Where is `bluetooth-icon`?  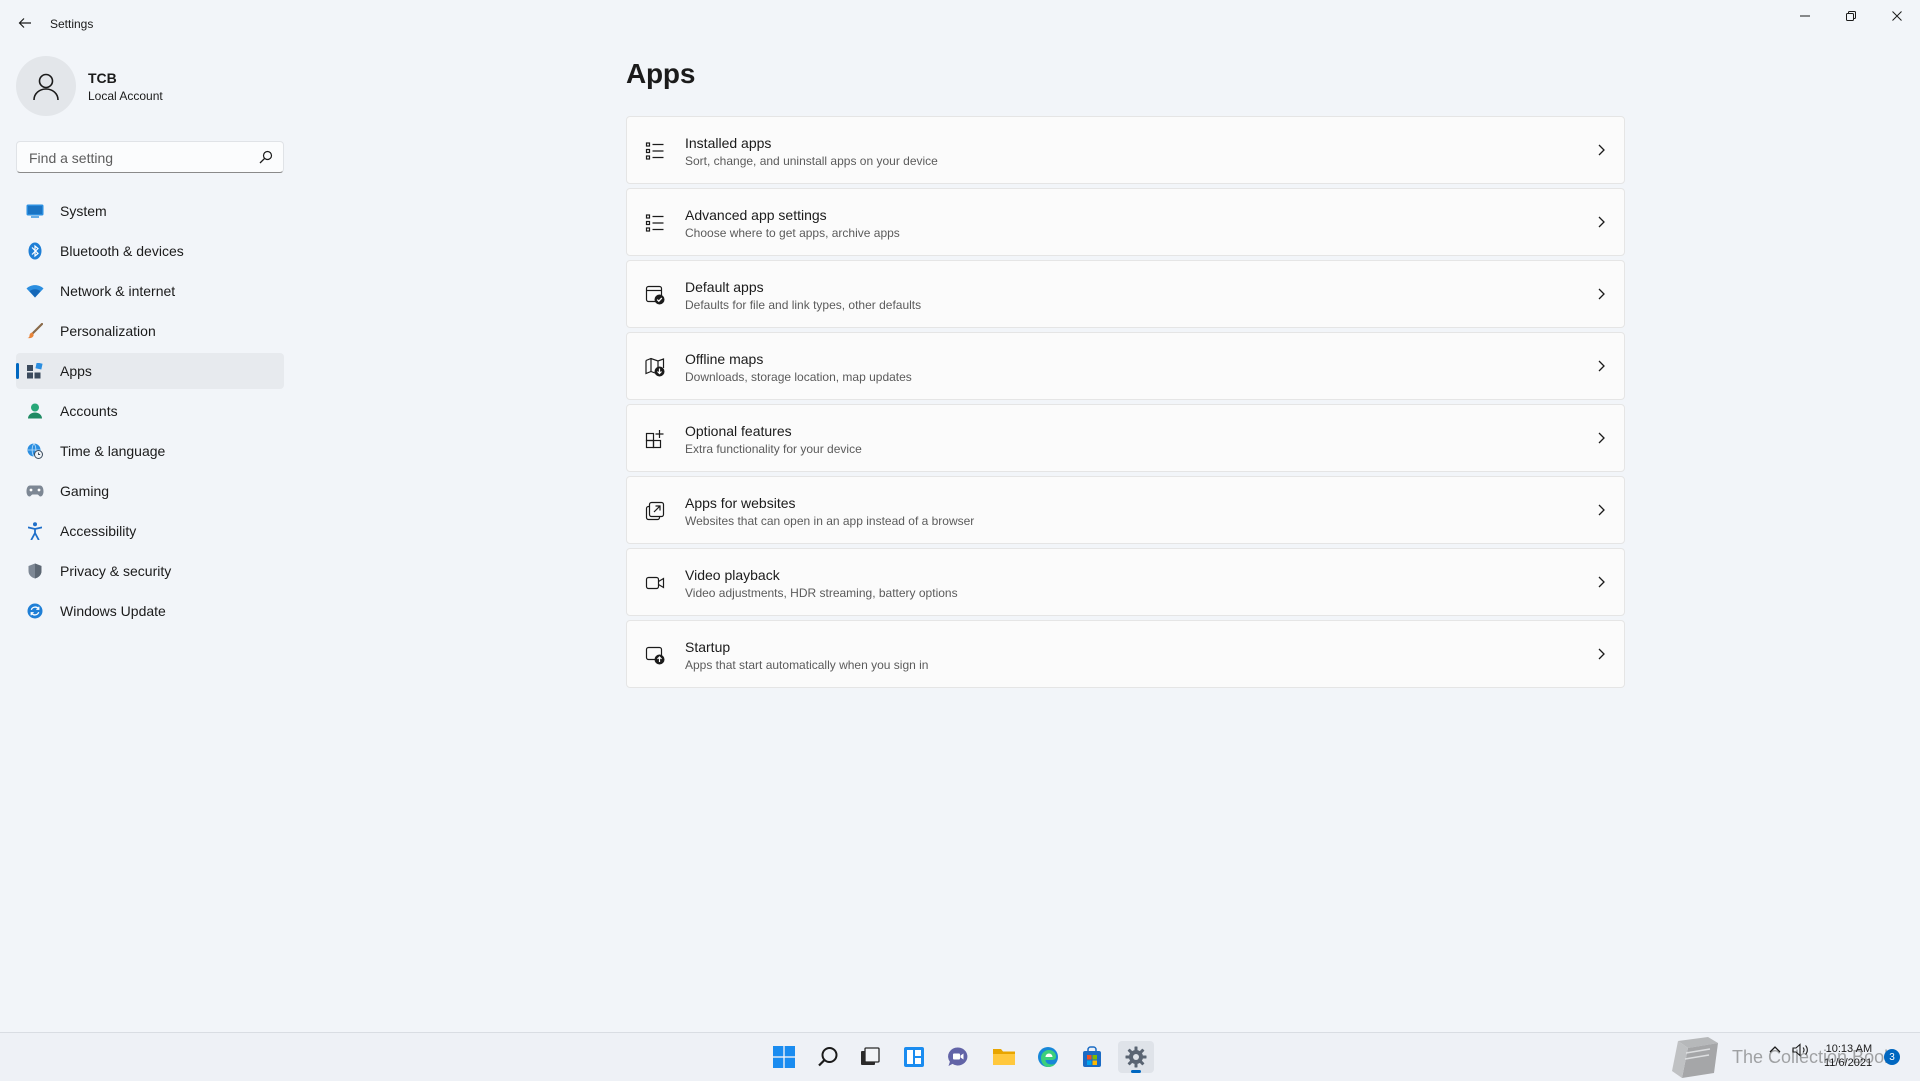 bluetooth-icon is located at coordinates (35, 251).